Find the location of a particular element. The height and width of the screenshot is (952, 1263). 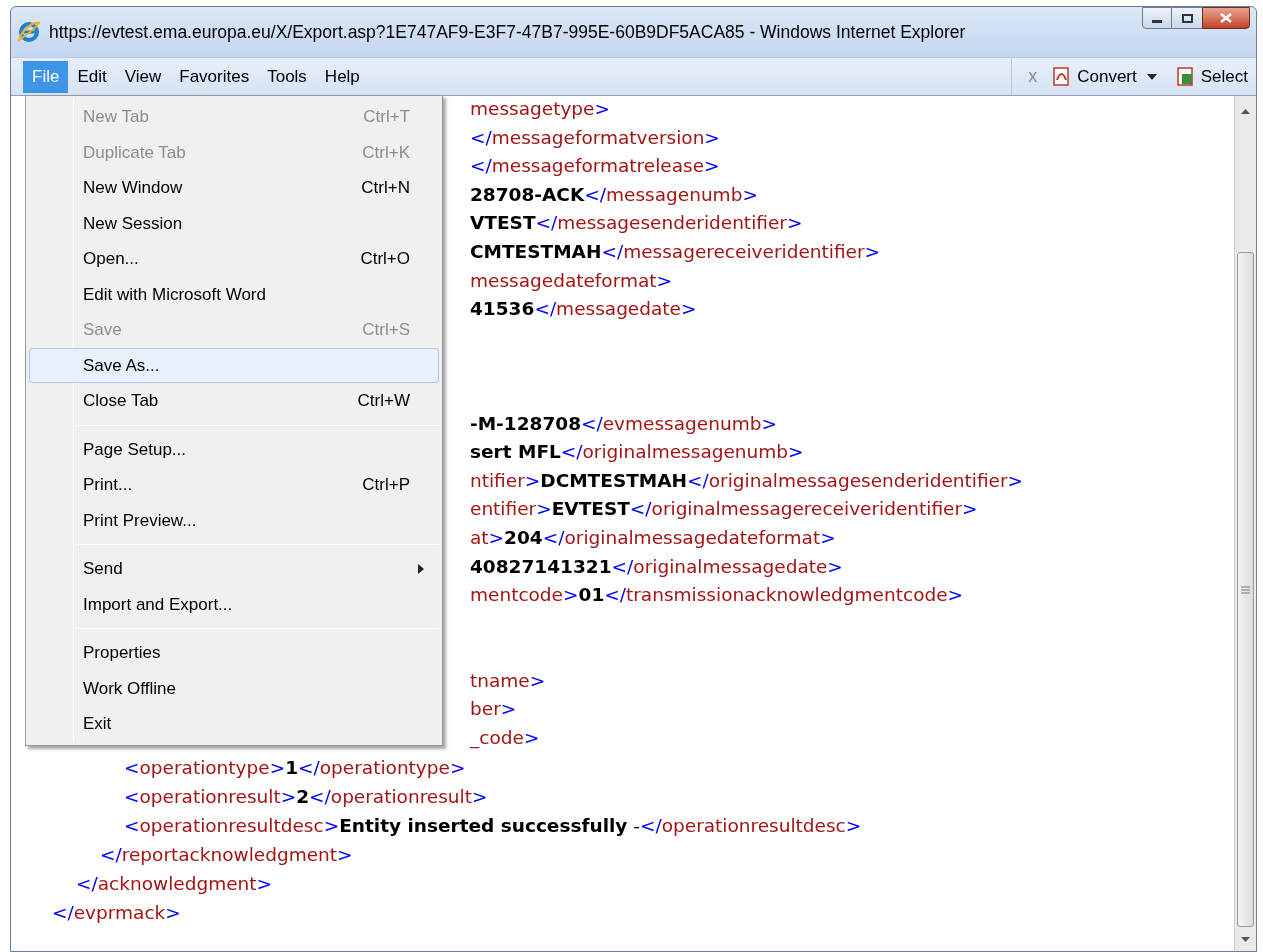

xml-line: </evprmack> is located at coordinates (116, 912).